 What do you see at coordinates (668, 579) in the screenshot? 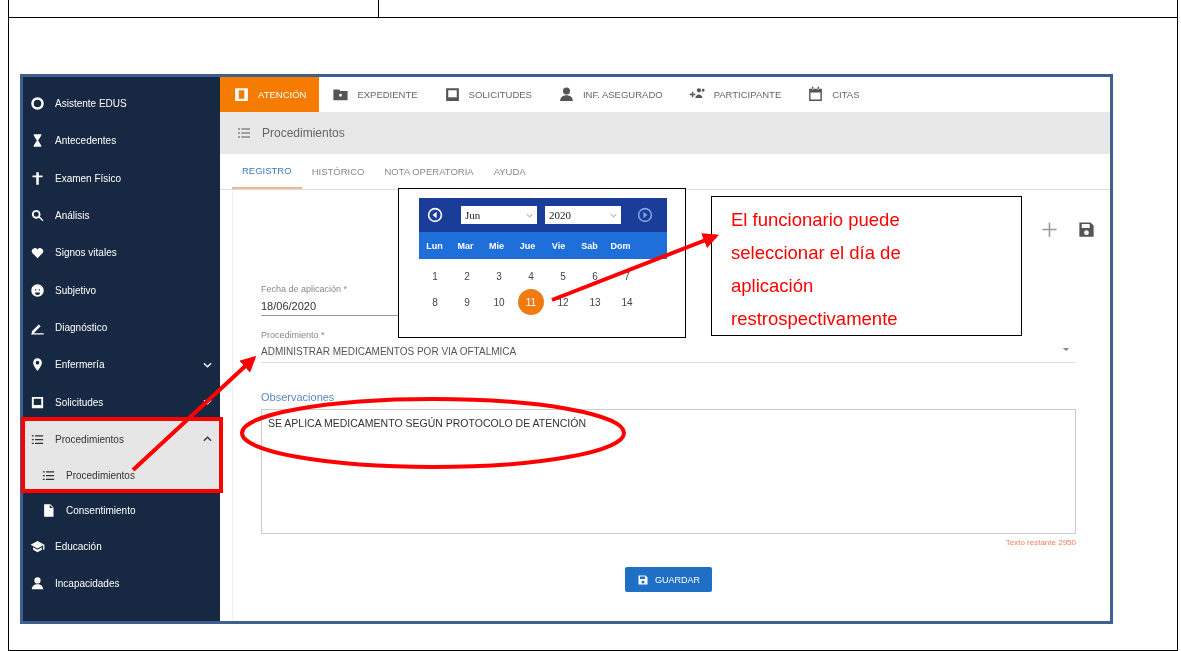
I see `save-button: GUARDAR` at bounding box center [668, 579].